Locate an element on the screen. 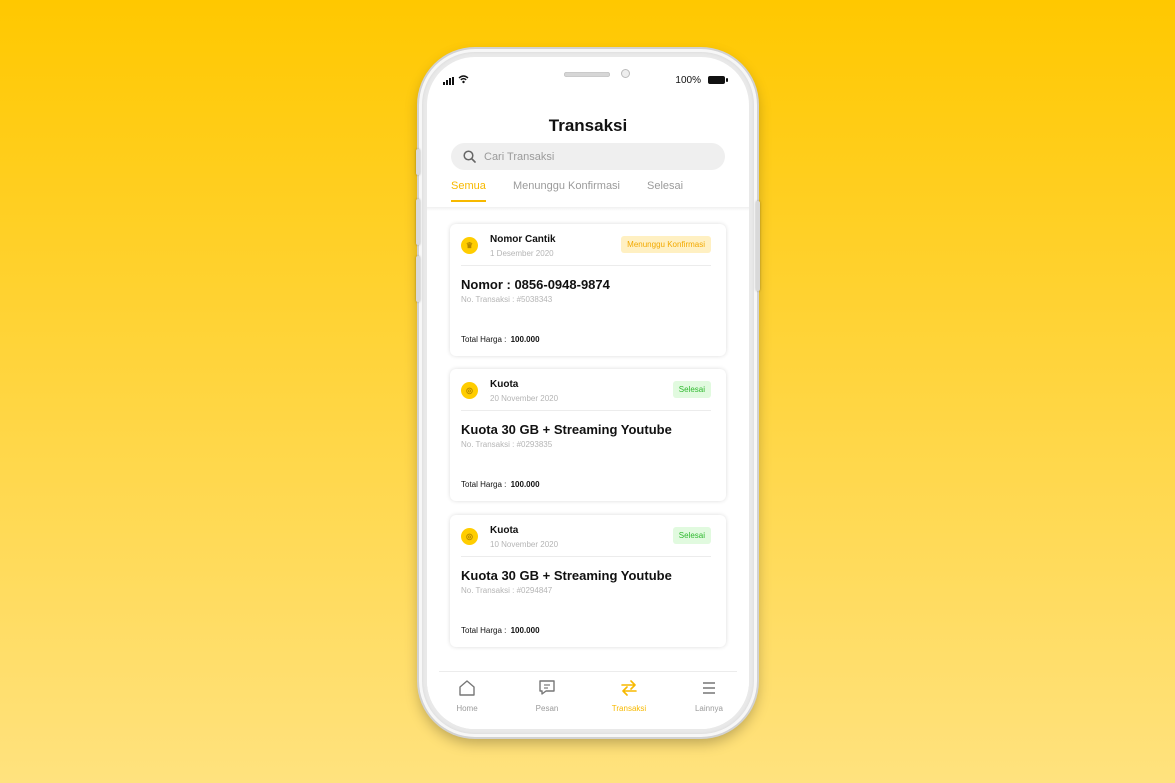  transaction-category: Nomor Cantik is located at coordinates (523, 239).